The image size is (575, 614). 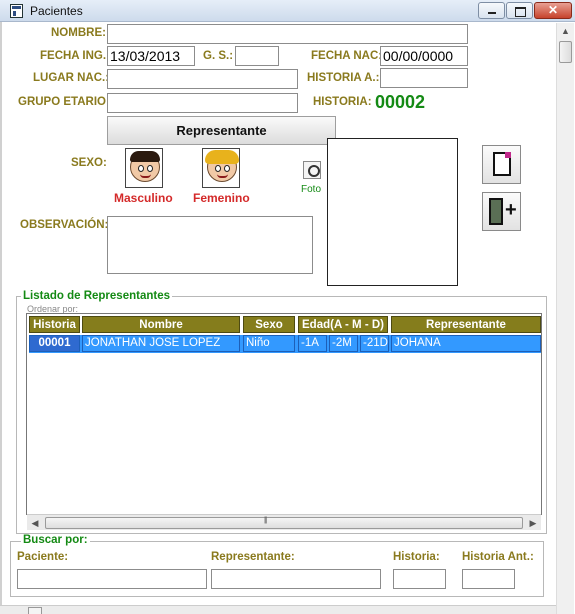 I want to click on grupo-etario-field, so click(x=202, y=103).